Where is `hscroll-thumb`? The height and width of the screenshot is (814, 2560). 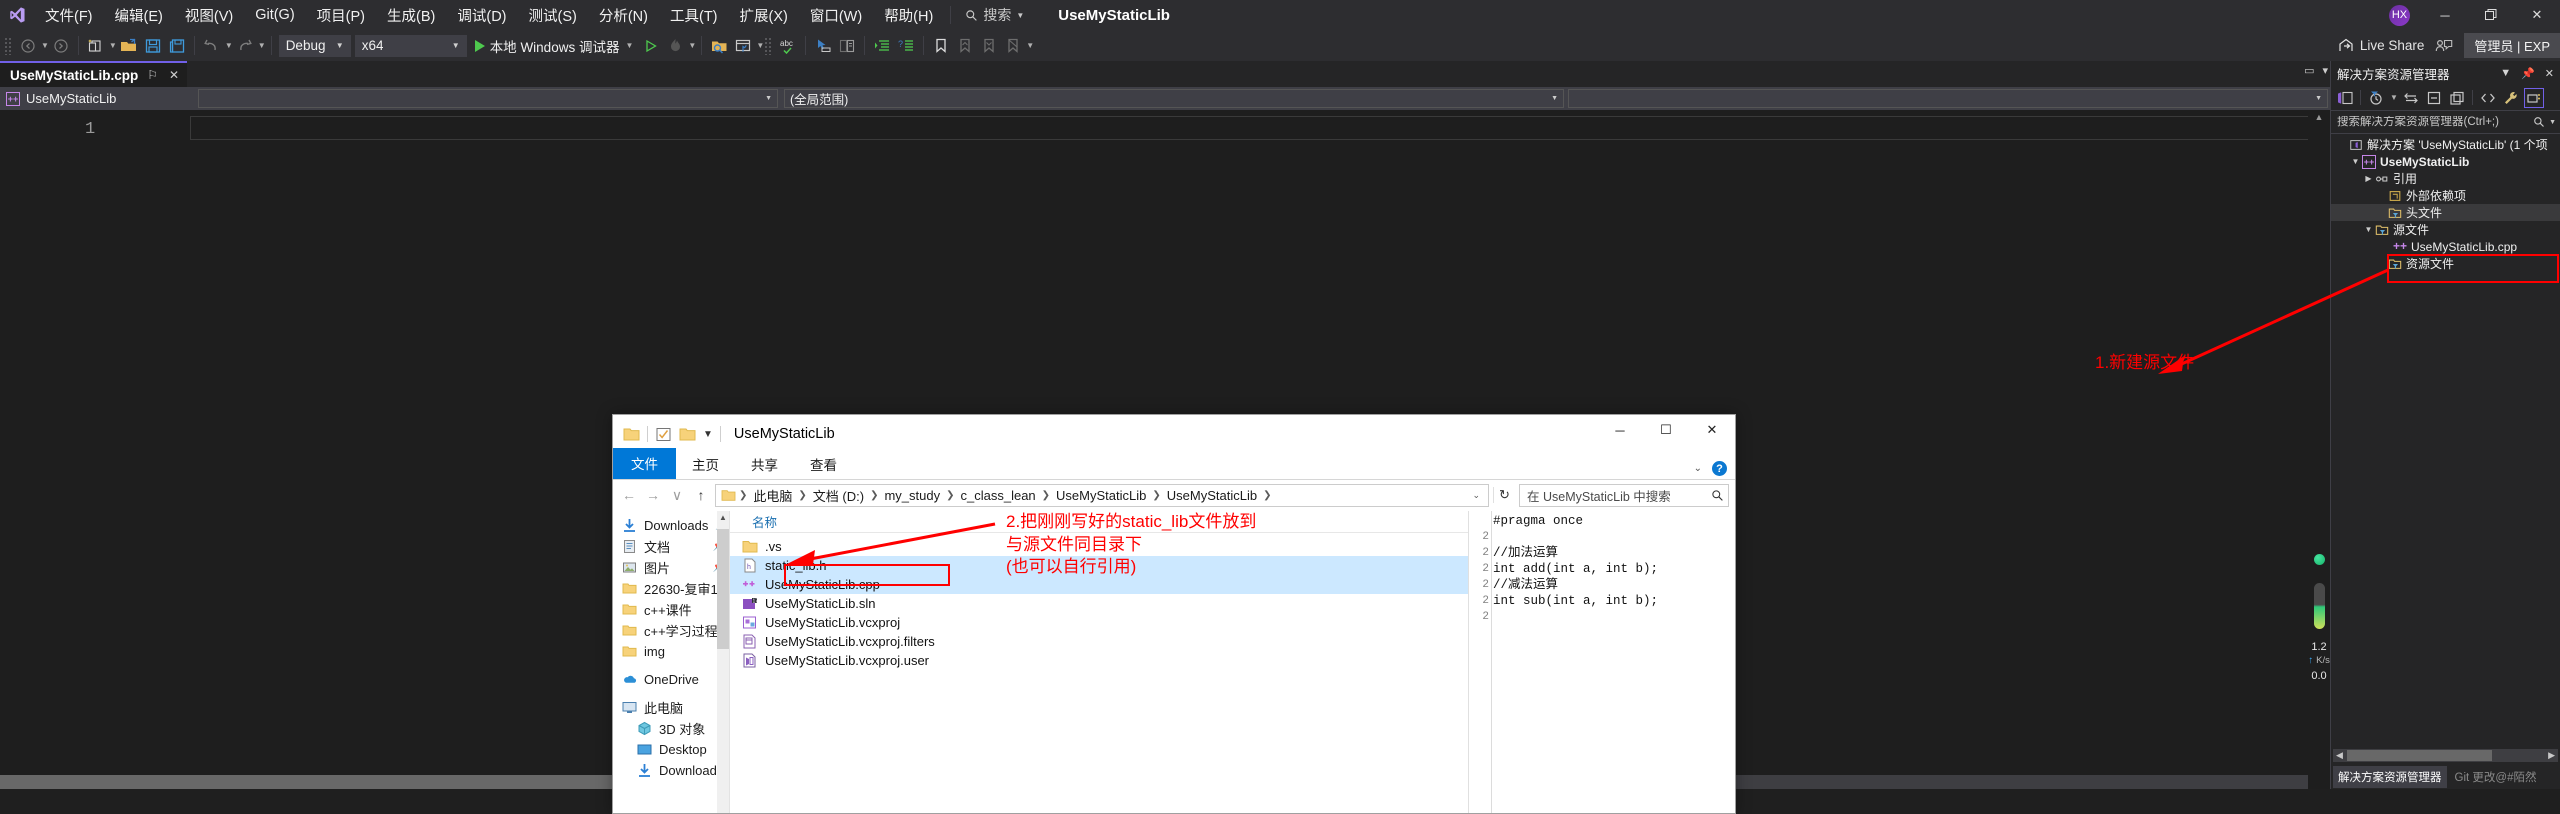 hscroll-thumb is located at coordinates (2419, 755).